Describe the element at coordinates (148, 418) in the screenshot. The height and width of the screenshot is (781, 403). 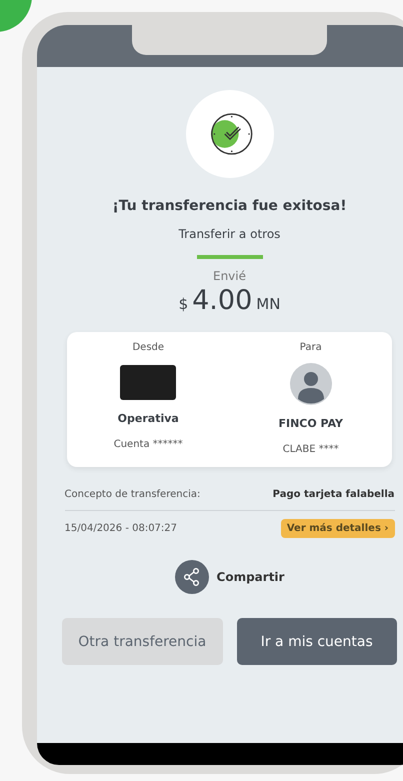
I see `party-name: Operativa` at that location.